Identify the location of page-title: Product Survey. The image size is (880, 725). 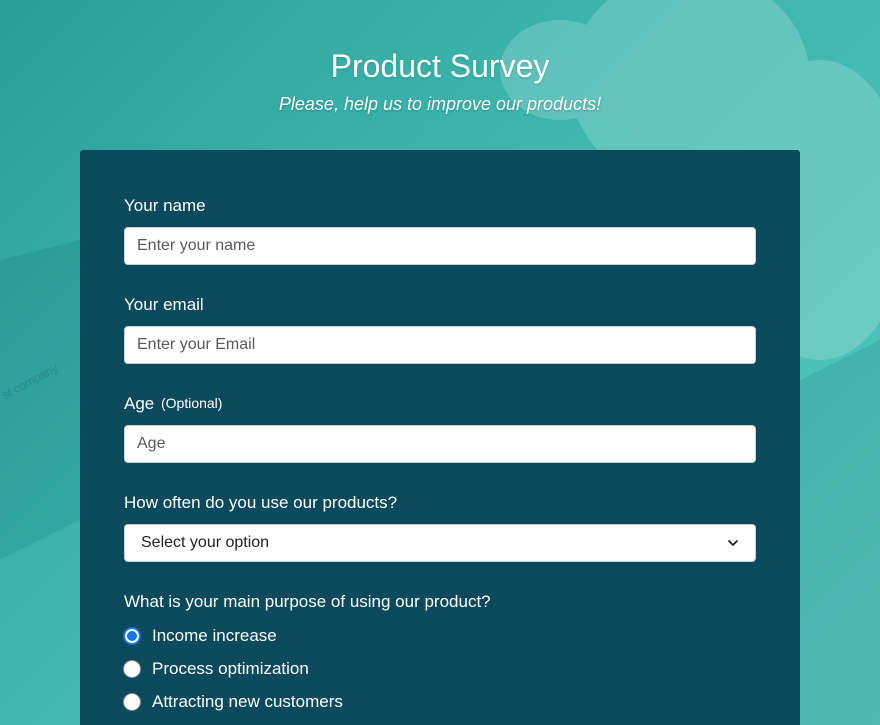
(440, 66).